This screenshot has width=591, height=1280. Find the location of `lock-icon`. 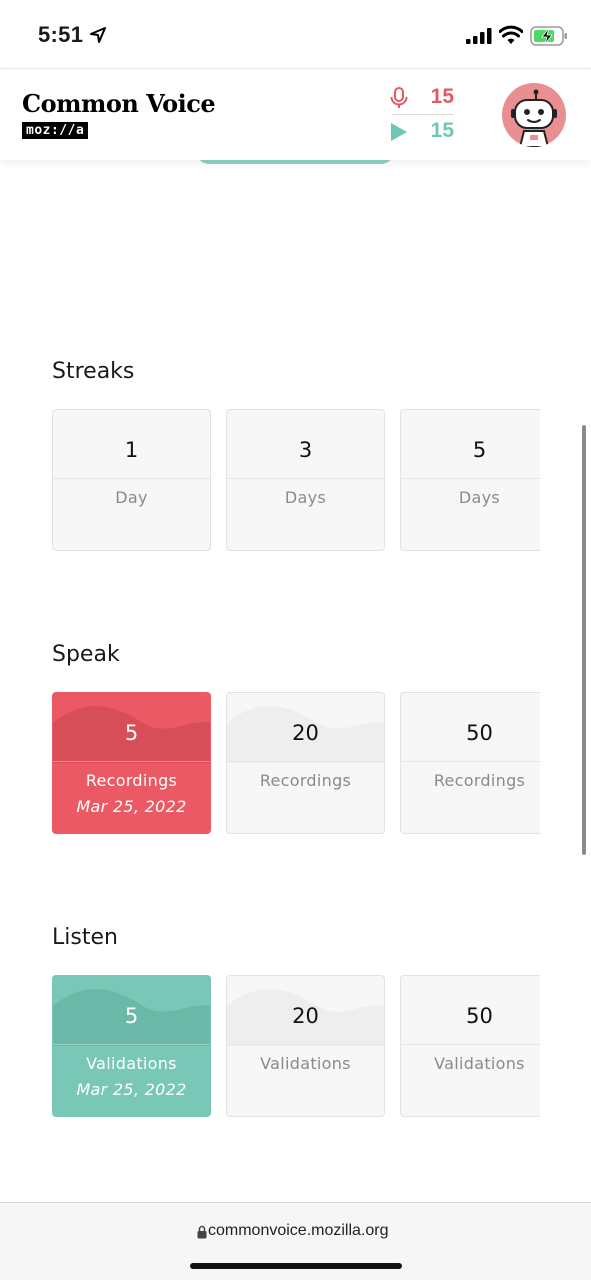

lock-icon is located at coordinates (202, 1232).